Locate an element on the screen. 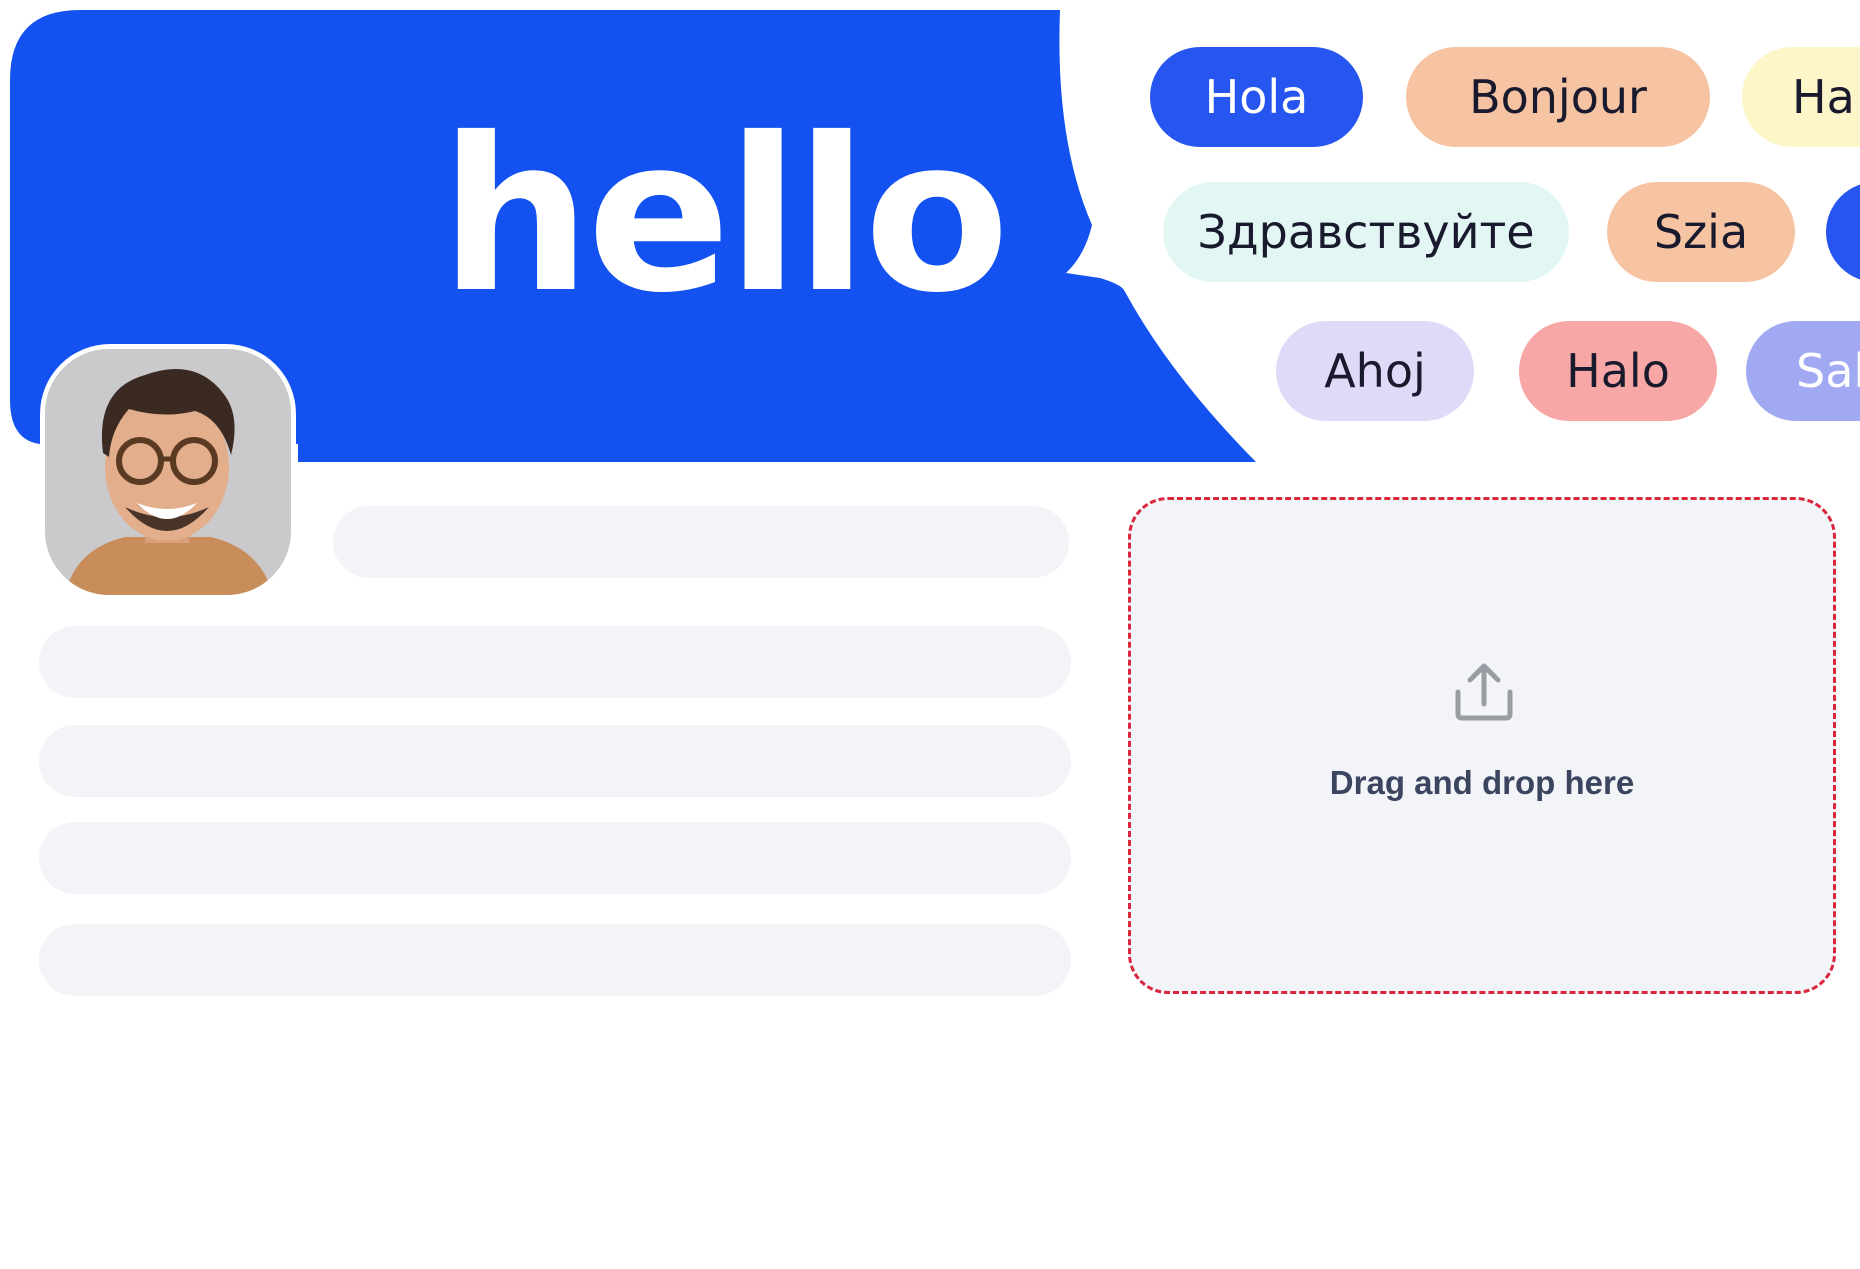 This screenshot has width=1860, height=1269. upload-icon is located at coordinates (1484, 691).